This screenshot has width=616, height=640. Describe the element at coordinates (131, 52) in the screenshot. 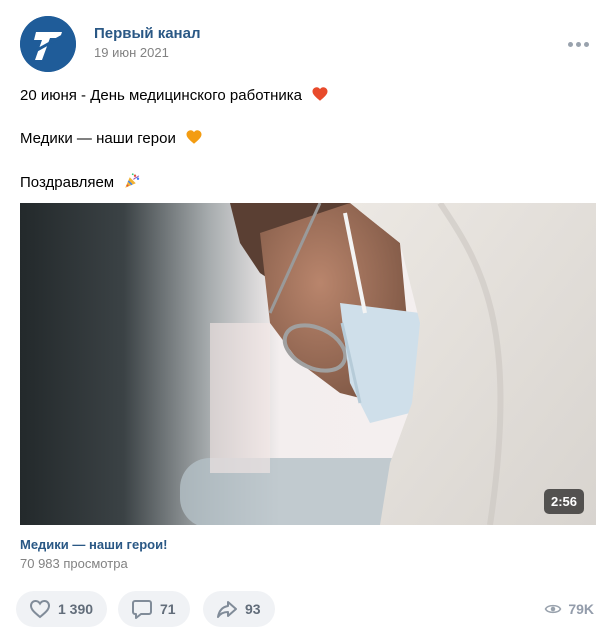

I see `post-date: 19 июн 2021` at that location.